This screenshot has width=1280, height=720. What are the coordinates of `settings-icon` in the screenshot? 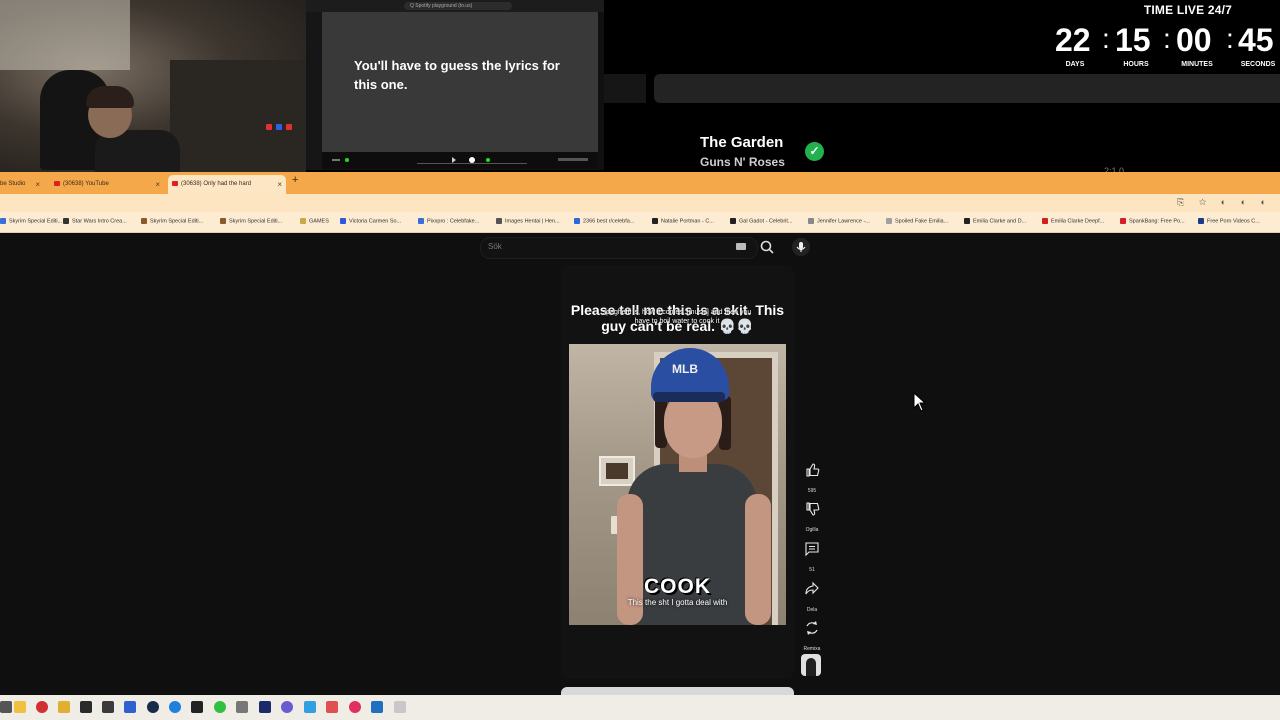 It's located at (242, 707).